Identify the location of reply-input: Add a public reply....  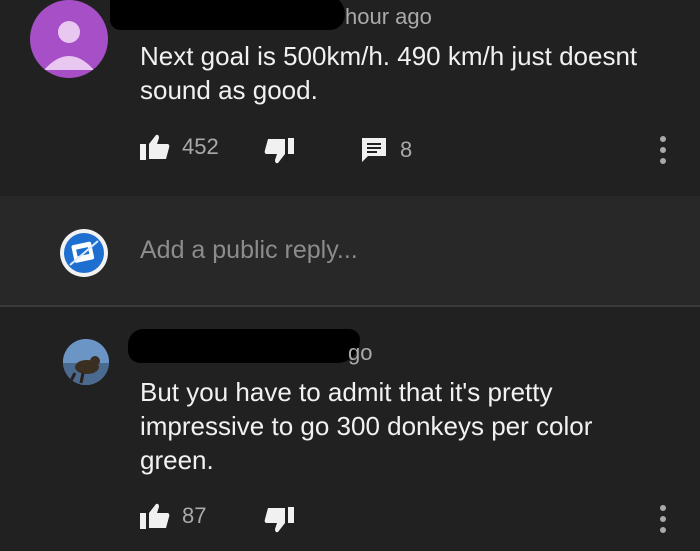
(249, 250).